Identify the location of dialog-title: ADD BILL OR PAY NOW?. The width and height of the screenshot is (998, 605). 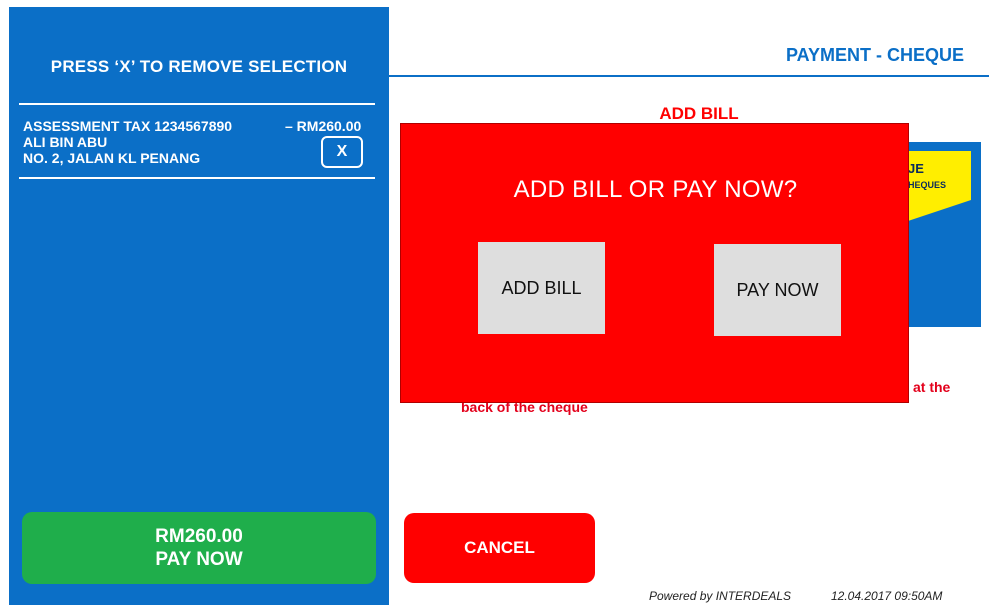
(655, 189).